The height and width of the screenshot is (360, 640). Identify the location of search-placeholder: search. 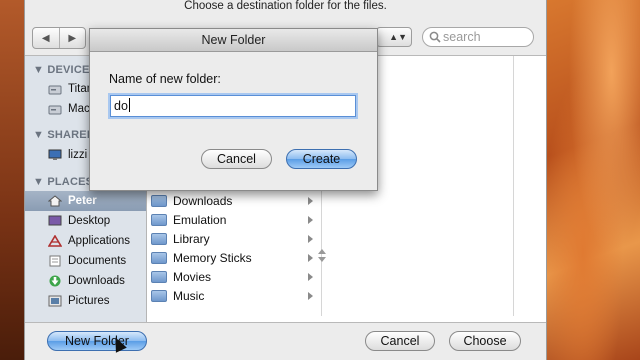
(462, 37).